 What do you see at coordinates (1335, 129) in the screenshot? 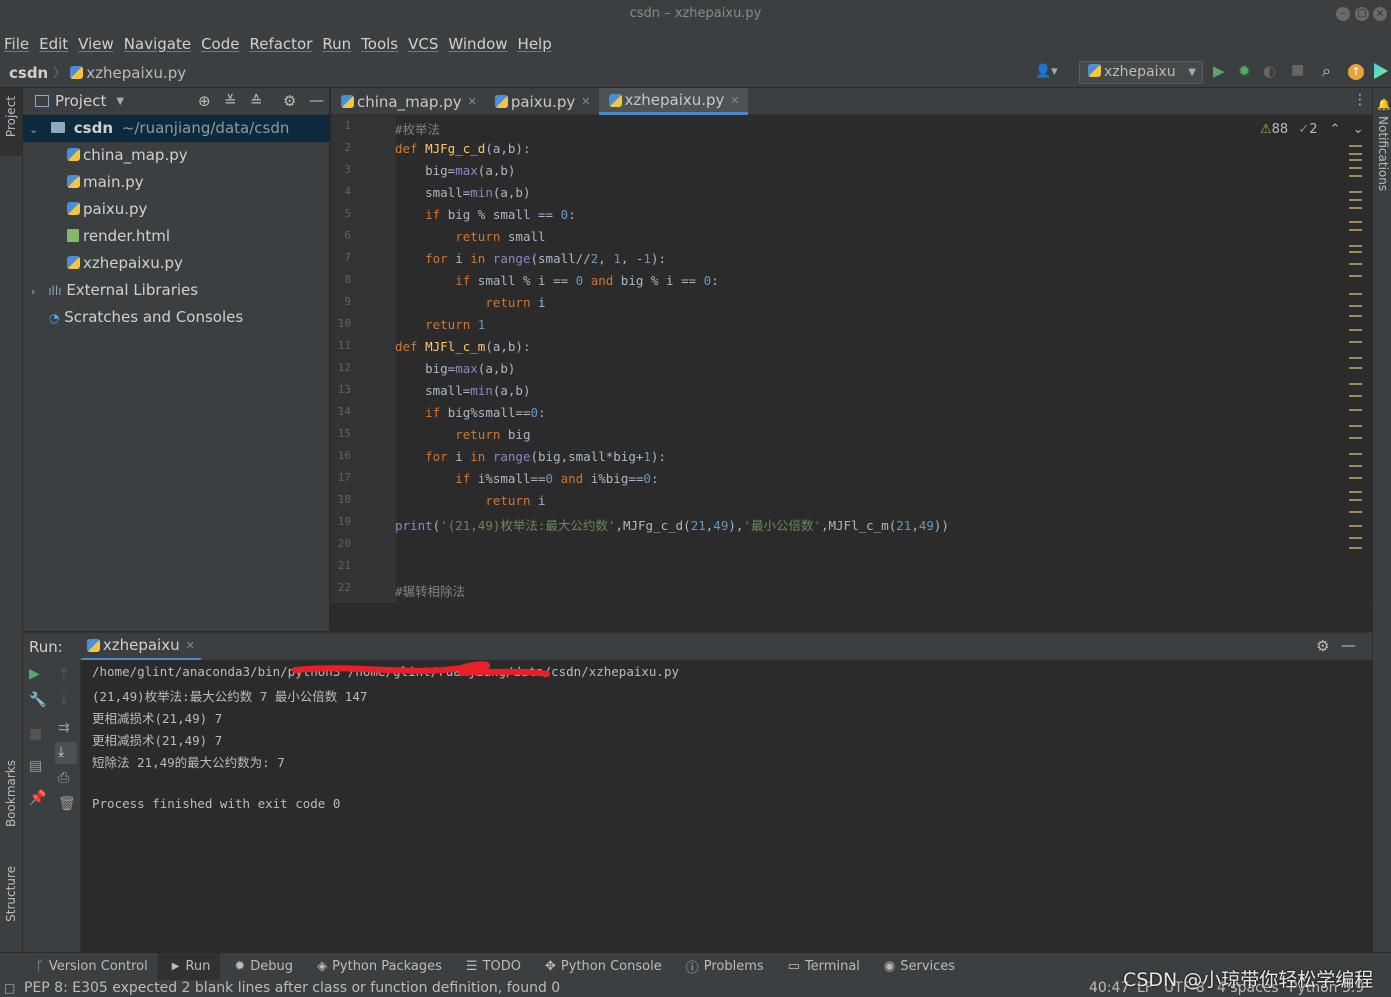
I see `previous-highlight-icon: ⌃` at bounding box center [1335, 129].